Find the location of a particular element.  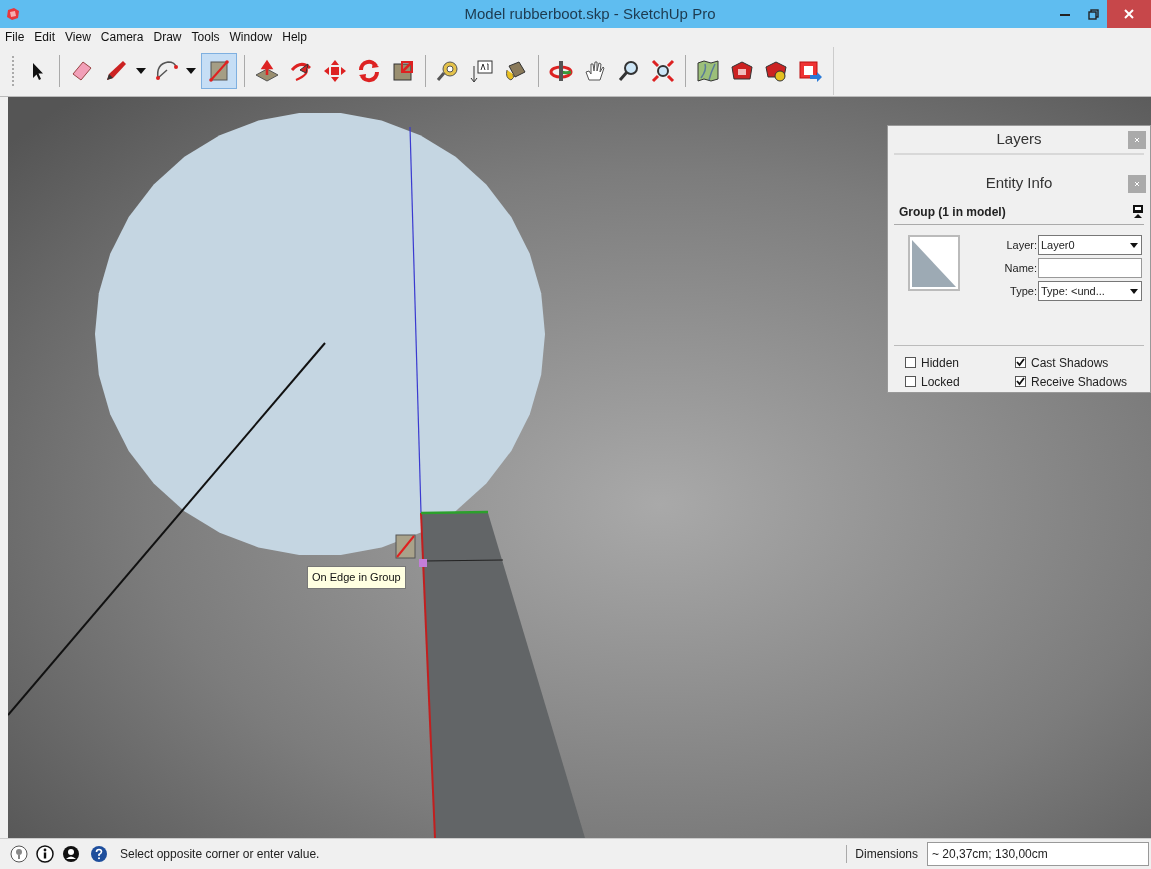

scale-icon is located at coordinates (403, 71).